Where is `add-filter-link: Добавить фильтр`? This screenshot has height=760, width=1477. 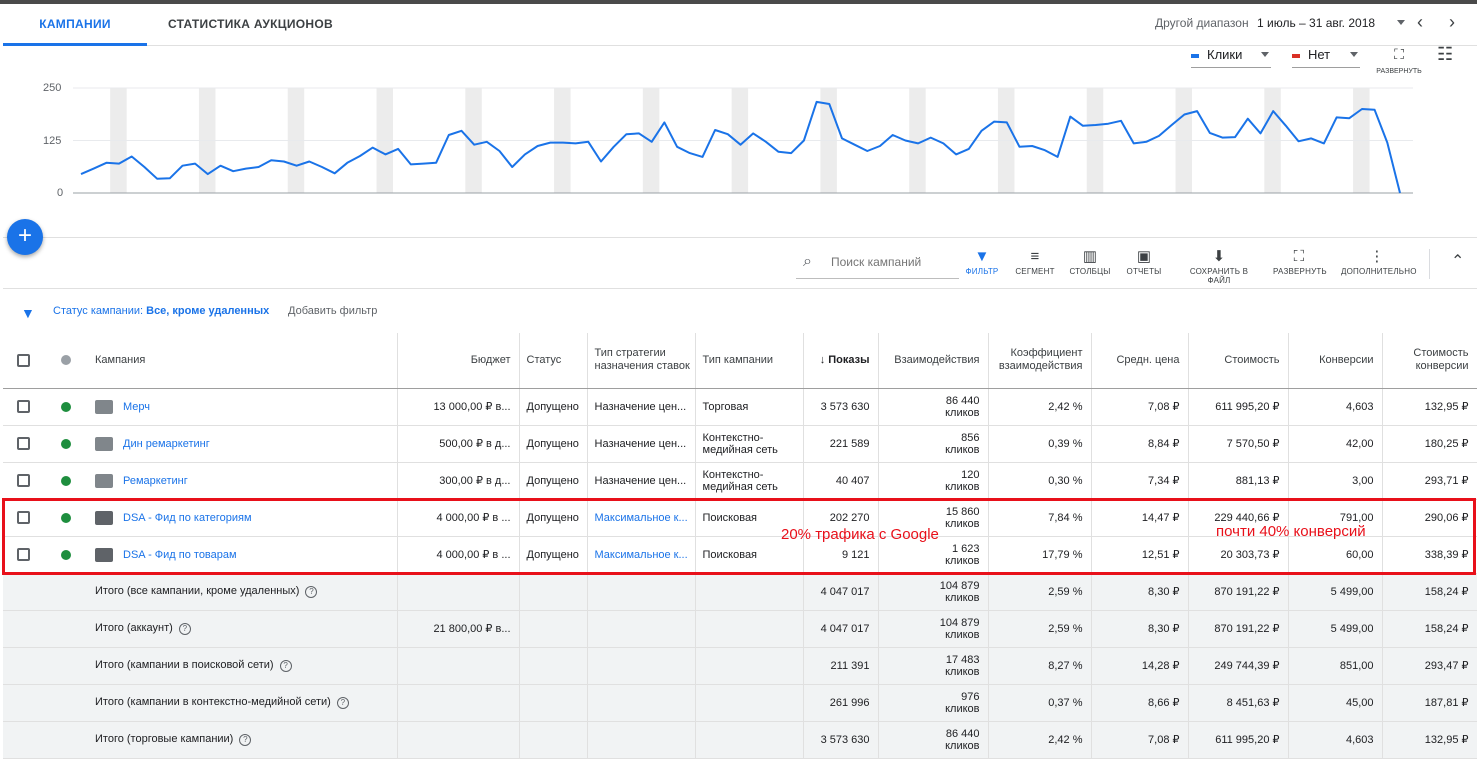
add-filter-link: Добавить фильтр is located at coordinates (332, 311).